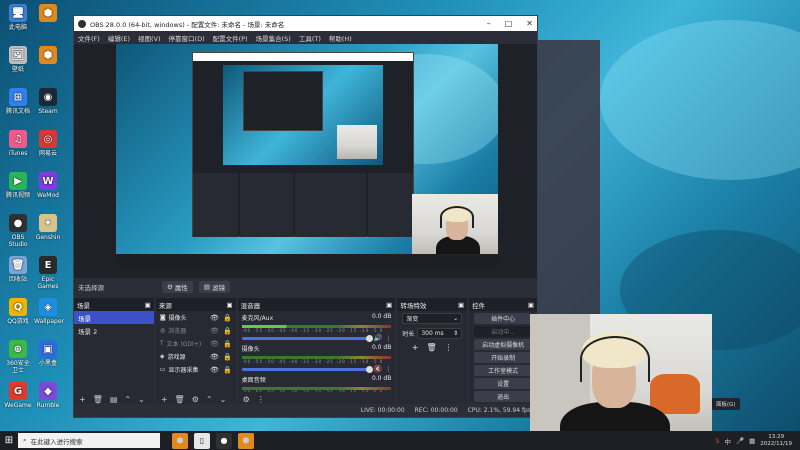 This screenshot has height=450, width=800. What do you see at coordinates (18, 231) in the screenshot?
I see `desktop-icon: ● OBS Studio` at bounding box center [18, 231].